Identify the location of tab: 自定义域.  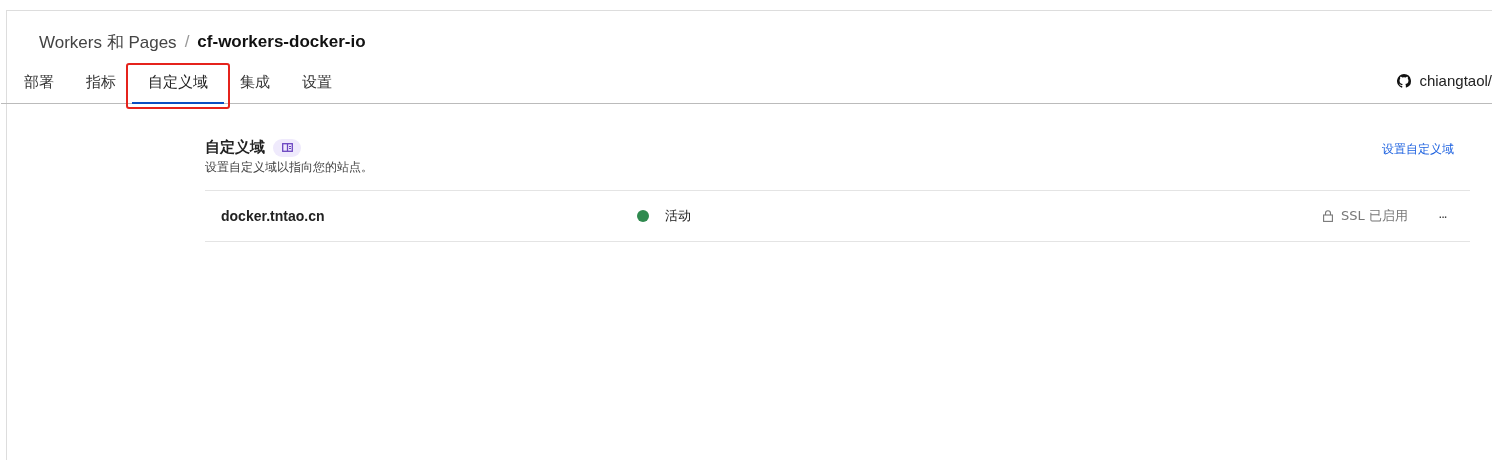
(178, 85).